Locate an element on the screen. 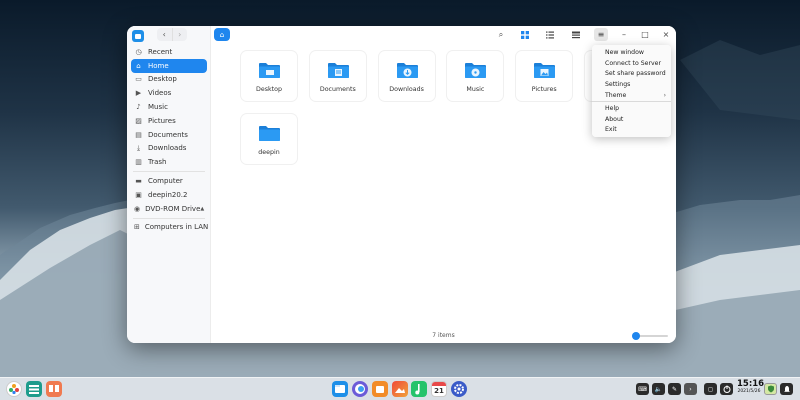 This screenshot has height=400, width=800. menu-item-about: About is located at coordinates (631, 119).